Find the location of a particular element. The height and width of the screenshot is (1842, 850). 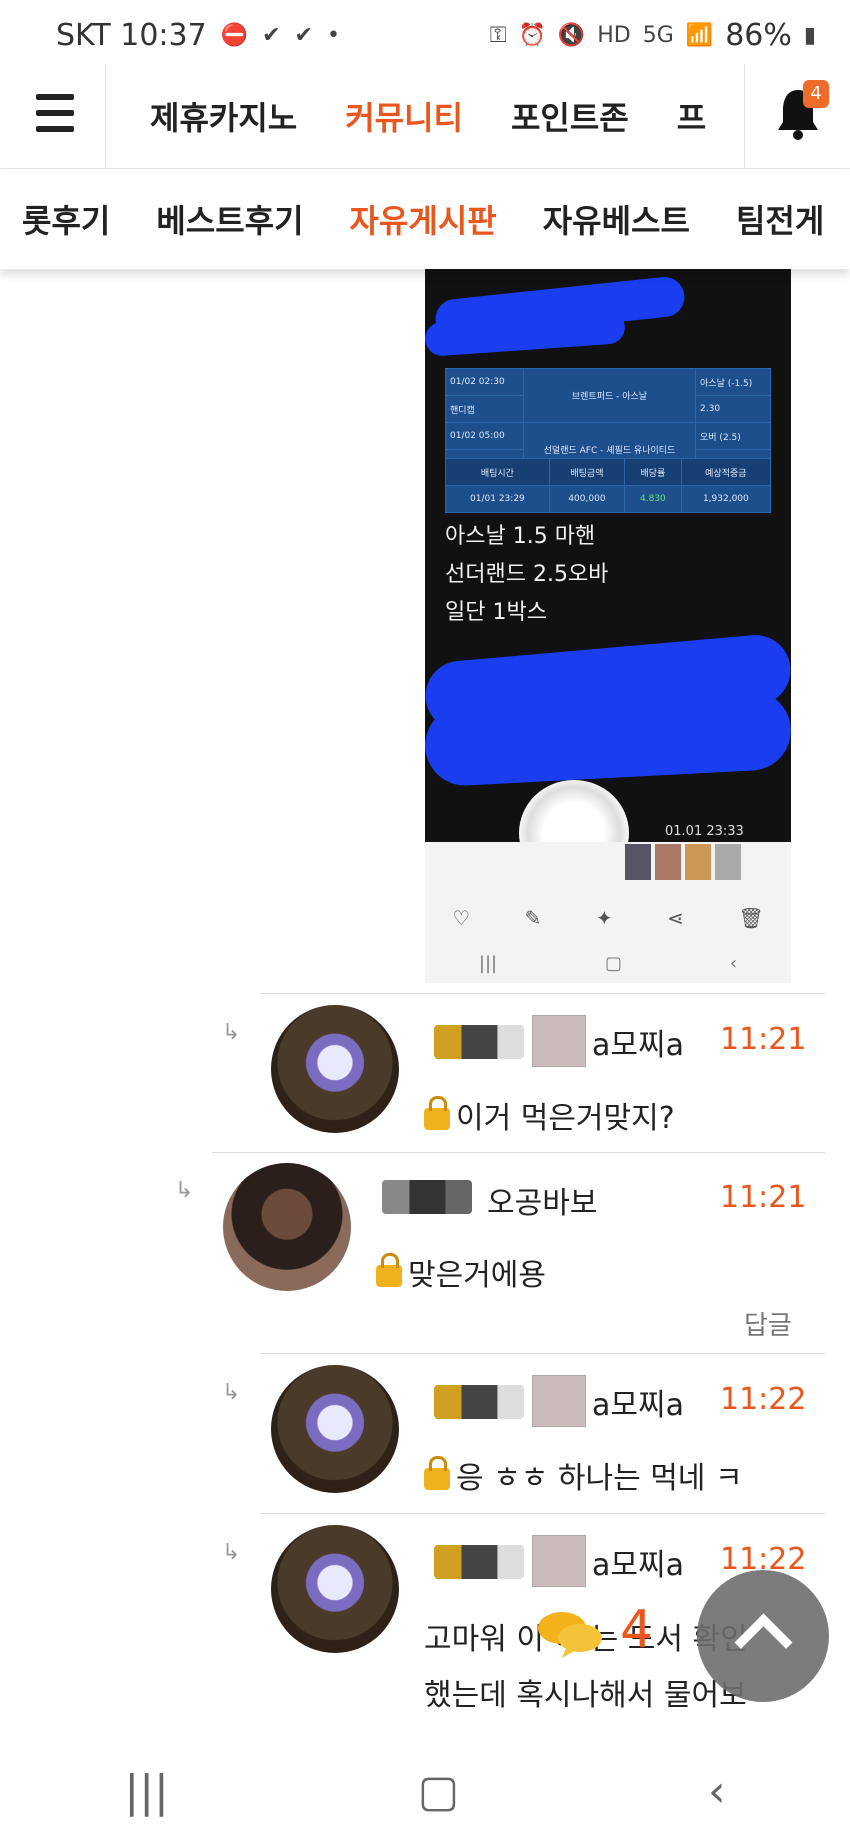

pencil-icon: ✎ is located at coordinates (533, 918).